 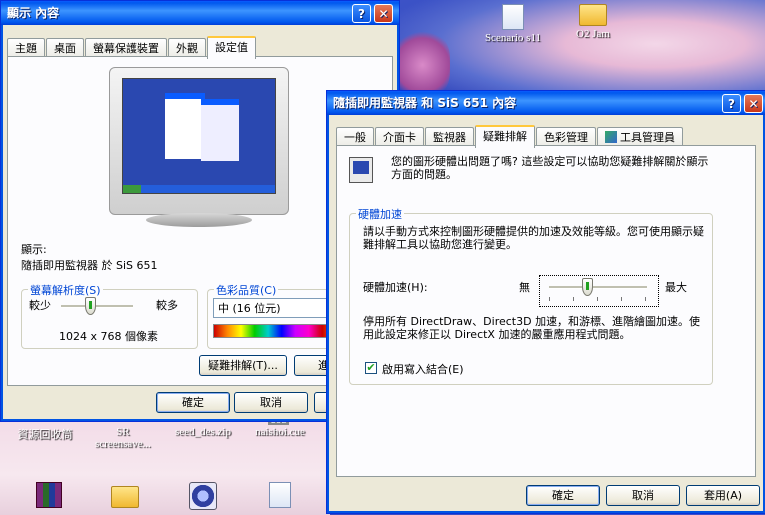 I want to click on tab-tools-manager: 工具管理員, so click(x=640, y=137).